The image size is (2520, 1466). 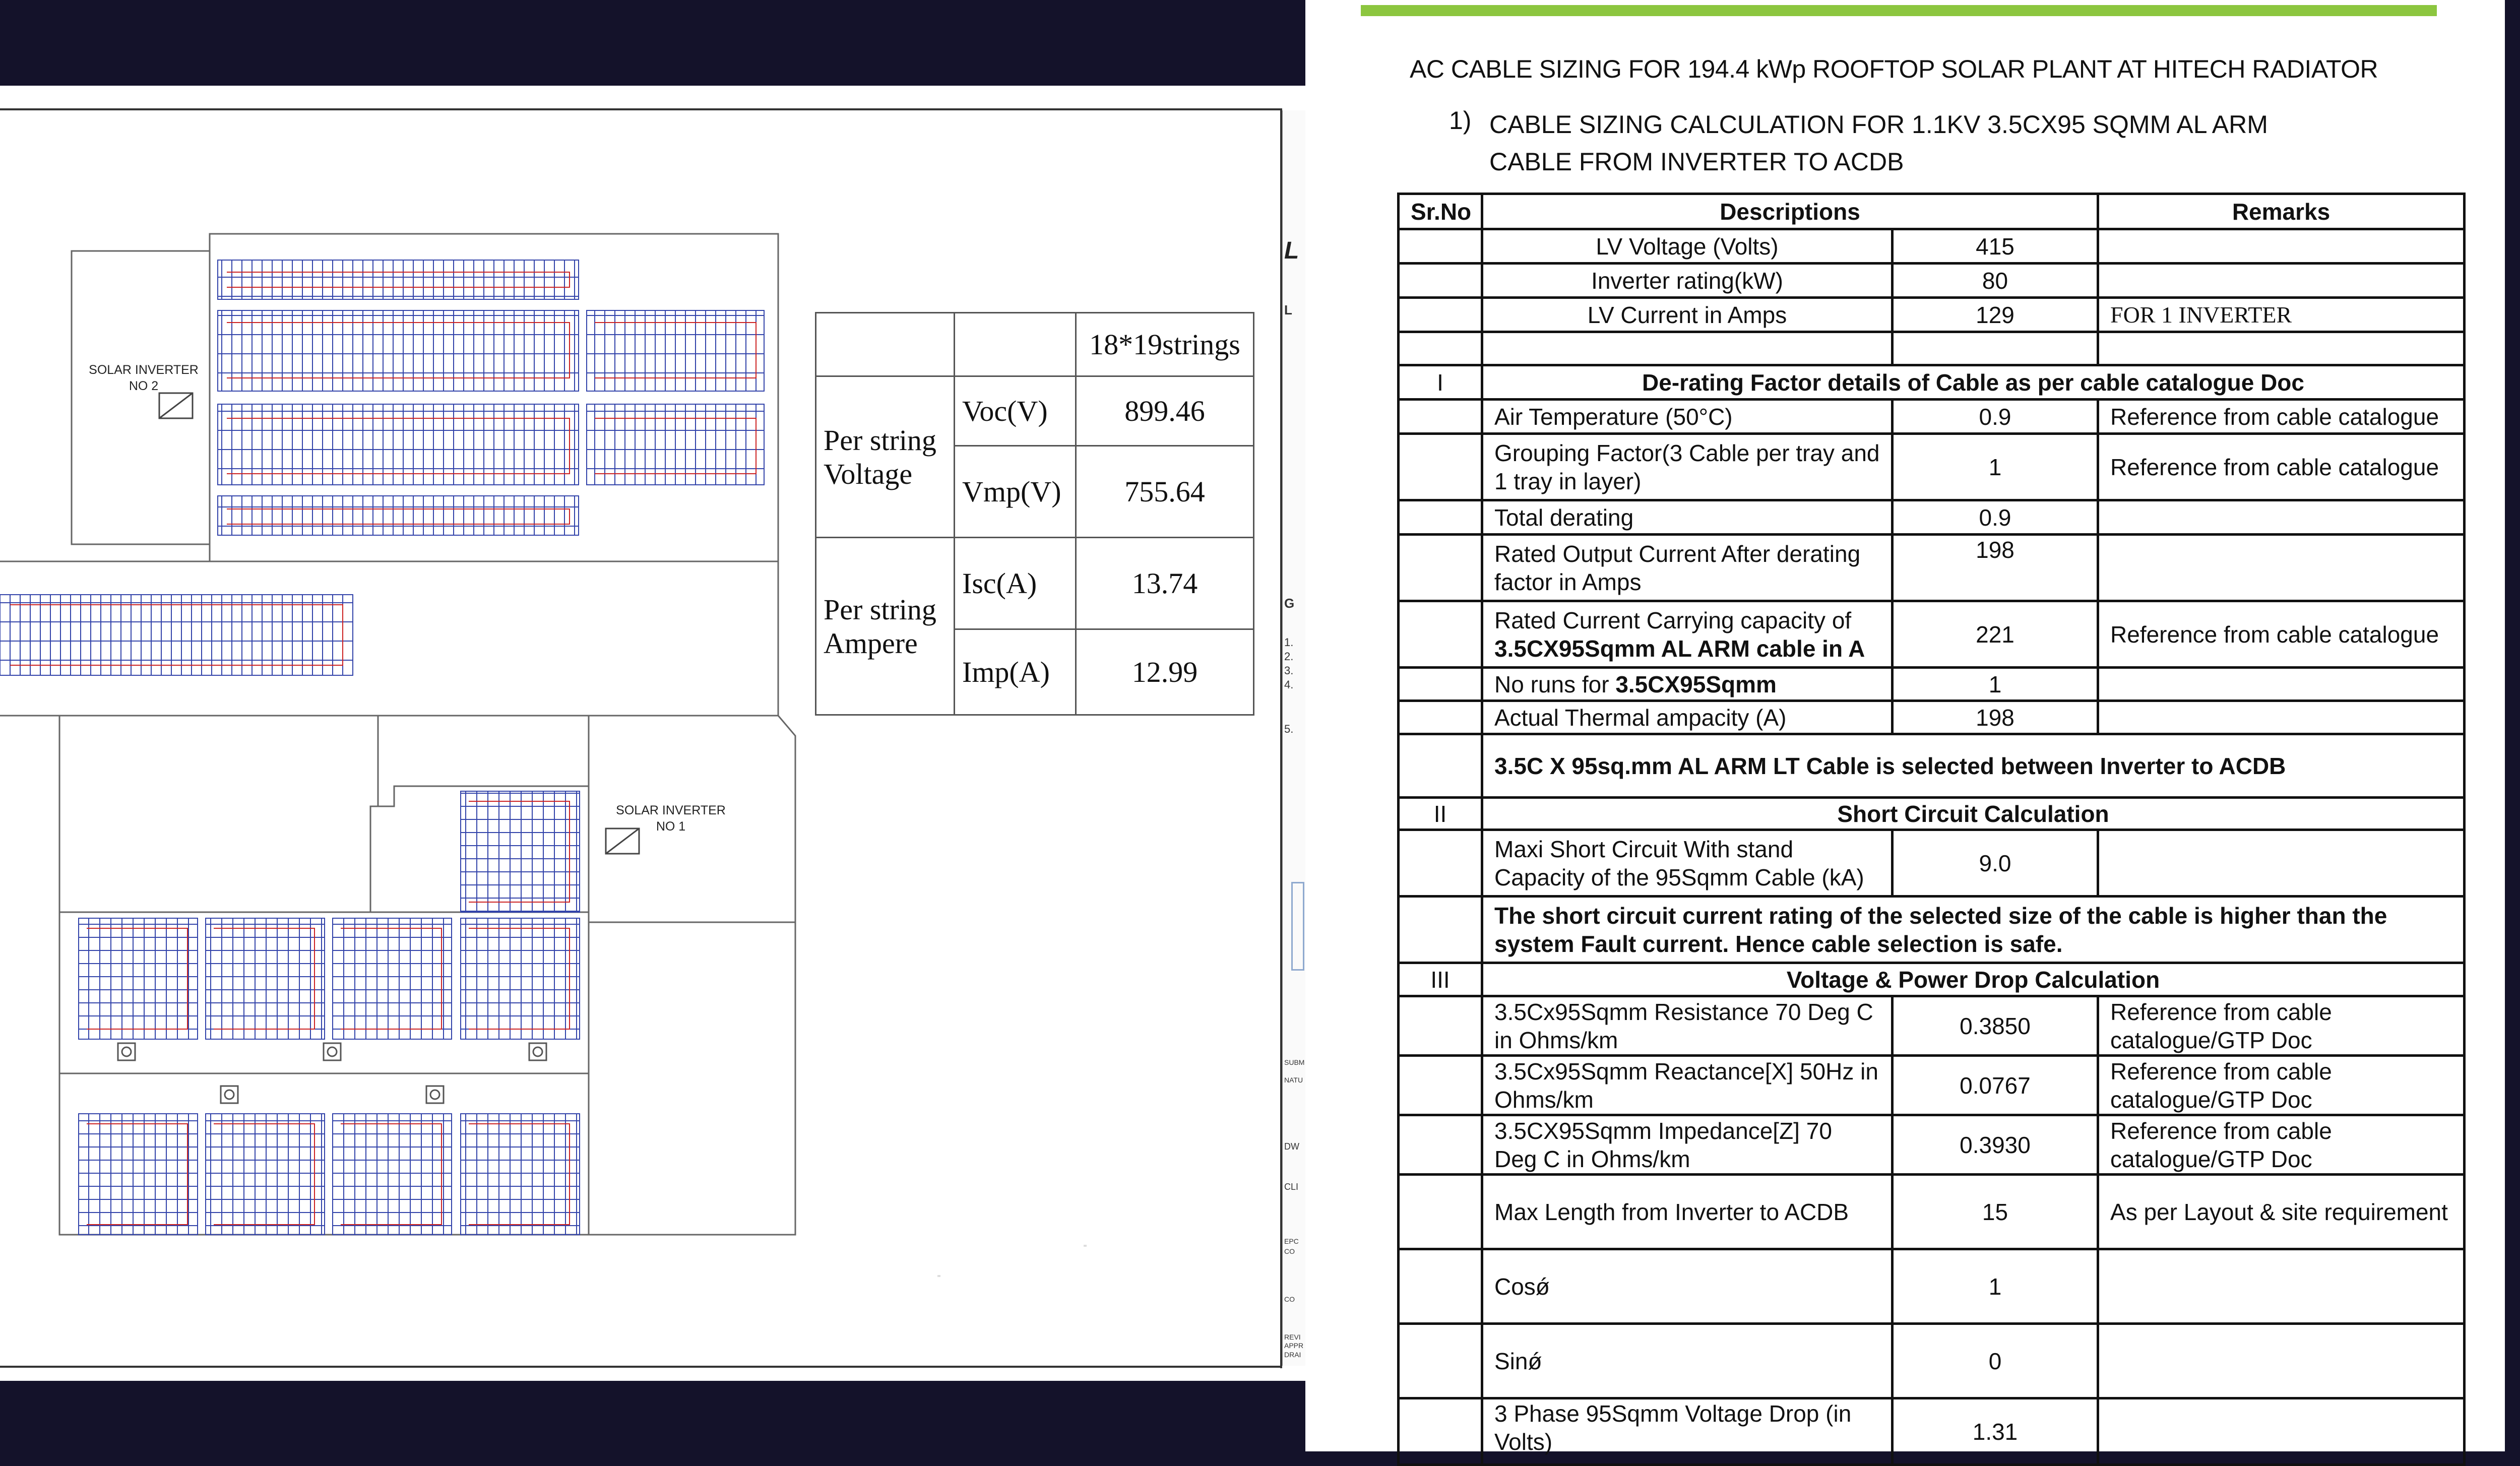 What do you see at coordinates (1687, 280) in the screenshot?
I see `desc-inverter-rating: Inverter rating(kW)` at bounding box center [1687, 280].